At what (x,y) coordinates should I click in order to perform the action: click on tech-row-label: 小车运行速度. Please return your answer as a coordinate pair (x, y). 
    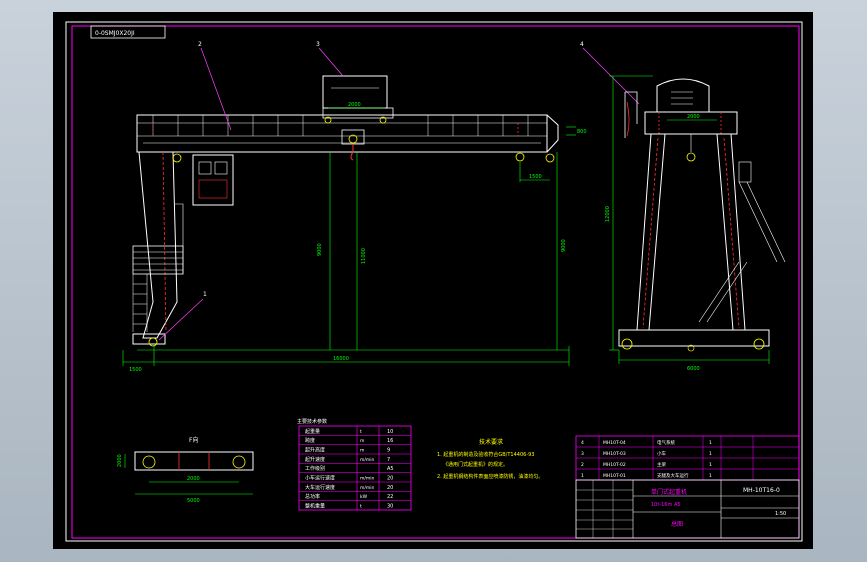
    Looking at the image, I should click on (320, 478).